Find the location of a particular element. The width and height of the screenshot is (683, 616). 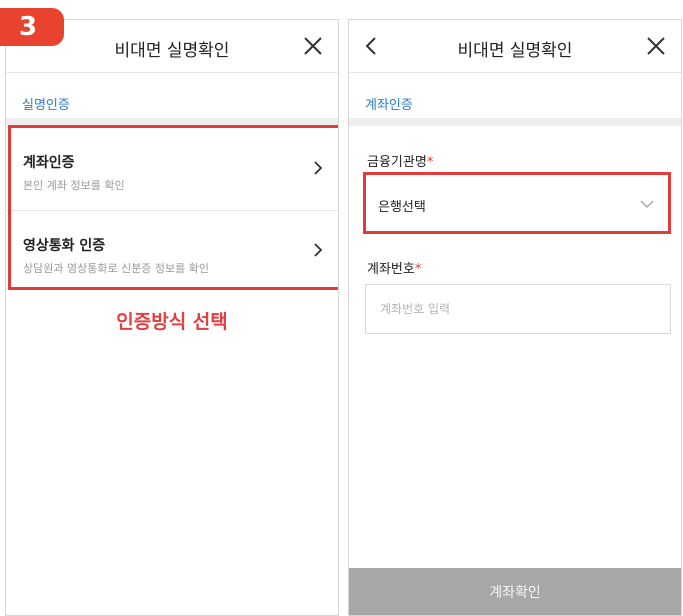

bank-field-label: 금융기관명* is located at coordinates (400, 160).